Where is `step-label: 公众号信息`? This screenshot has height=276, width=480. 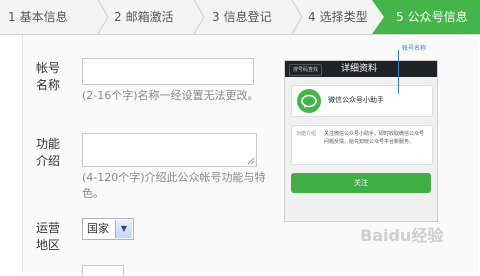 step-label: 公众号信息 is located at coordinates (437, 17).